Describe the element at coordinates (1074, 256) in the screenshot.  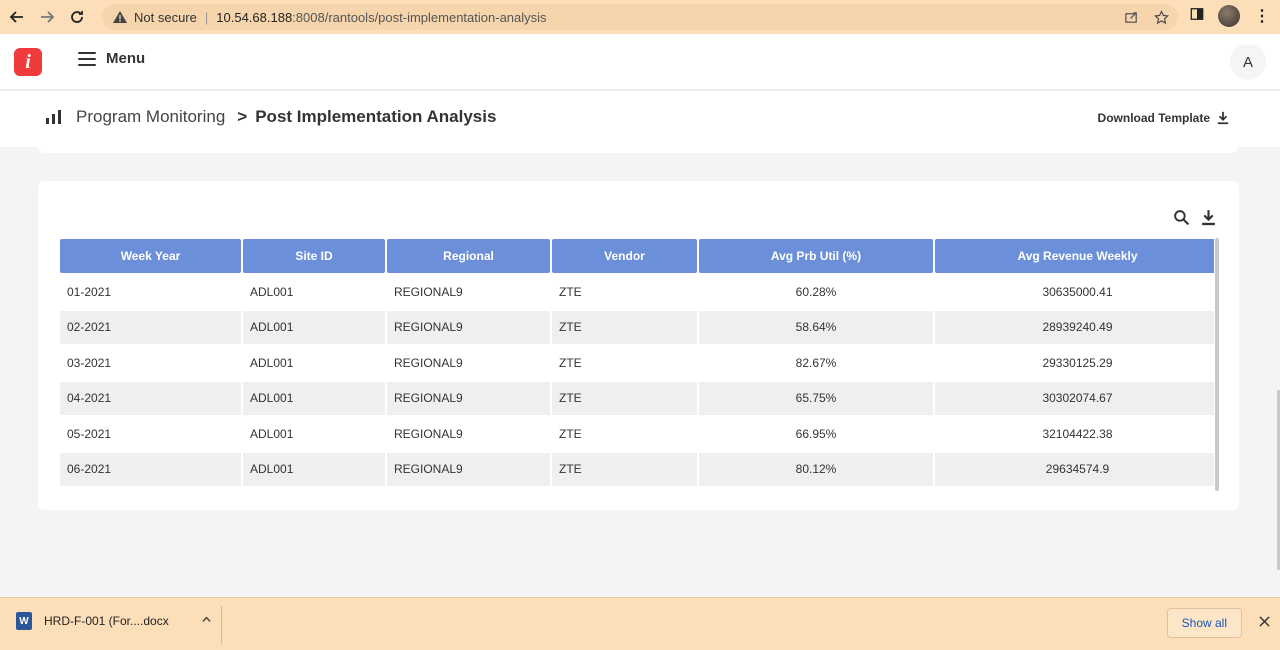
I see `column-header-avg-revenue-weekly: Avg Revenue Weekly` at that location.